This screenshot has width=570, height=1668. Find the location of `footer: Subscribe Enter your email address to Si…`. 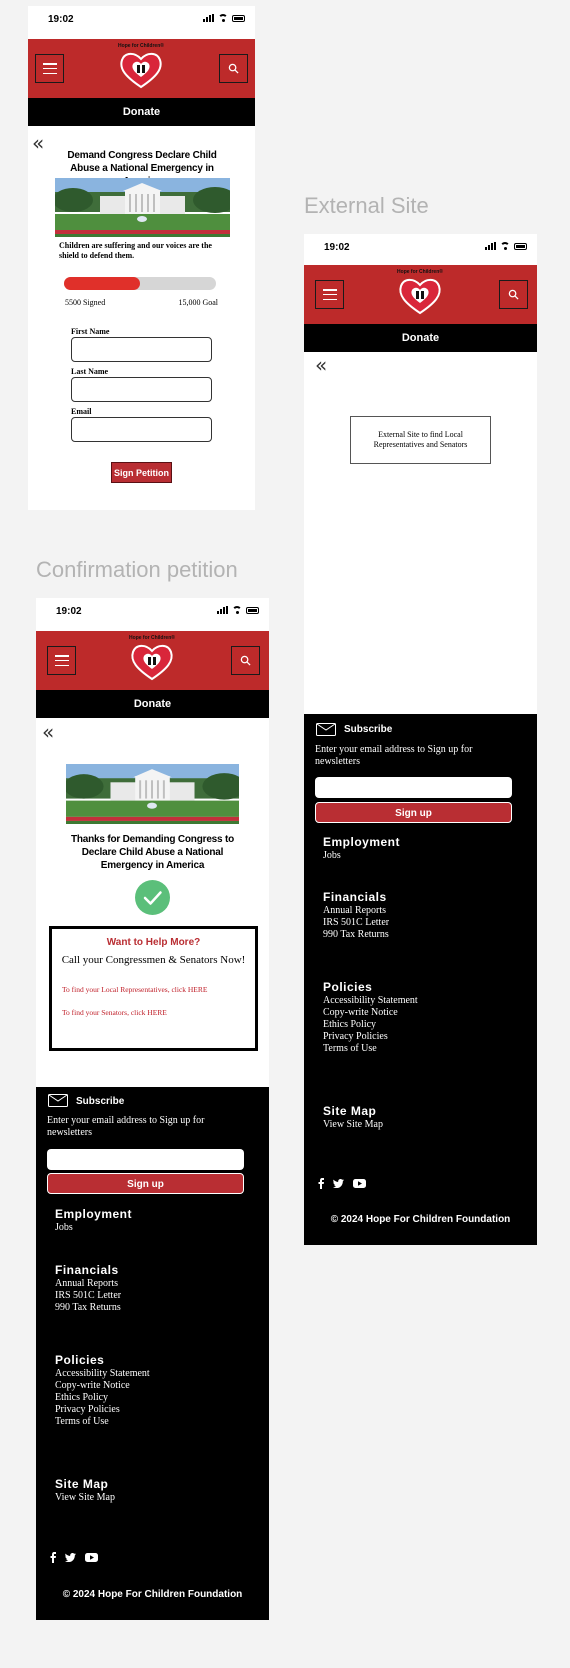

footer: Subscribe Enter your email address to Si… is located at coordinates (152, 1353).